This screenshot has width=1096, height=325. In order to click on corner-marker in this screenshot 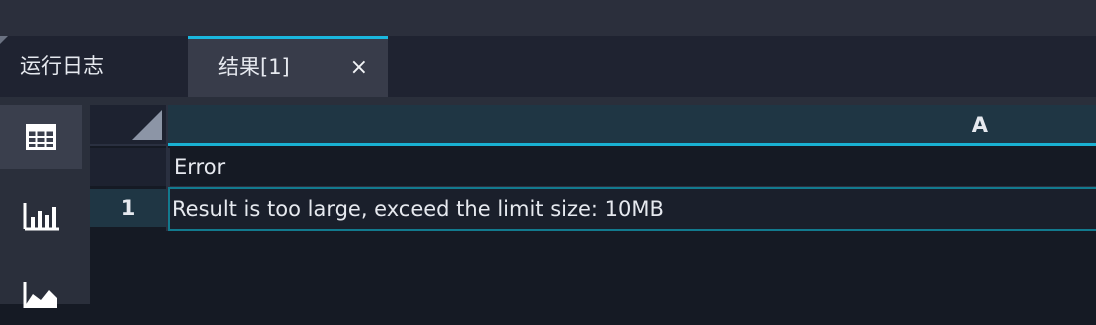, I will do `click(4, 40)`.